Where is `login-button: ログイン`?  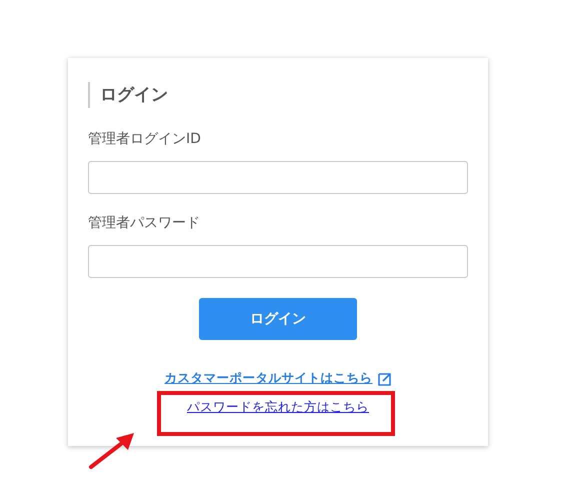 login-button: ログイン is located at coordinates (278, 319).